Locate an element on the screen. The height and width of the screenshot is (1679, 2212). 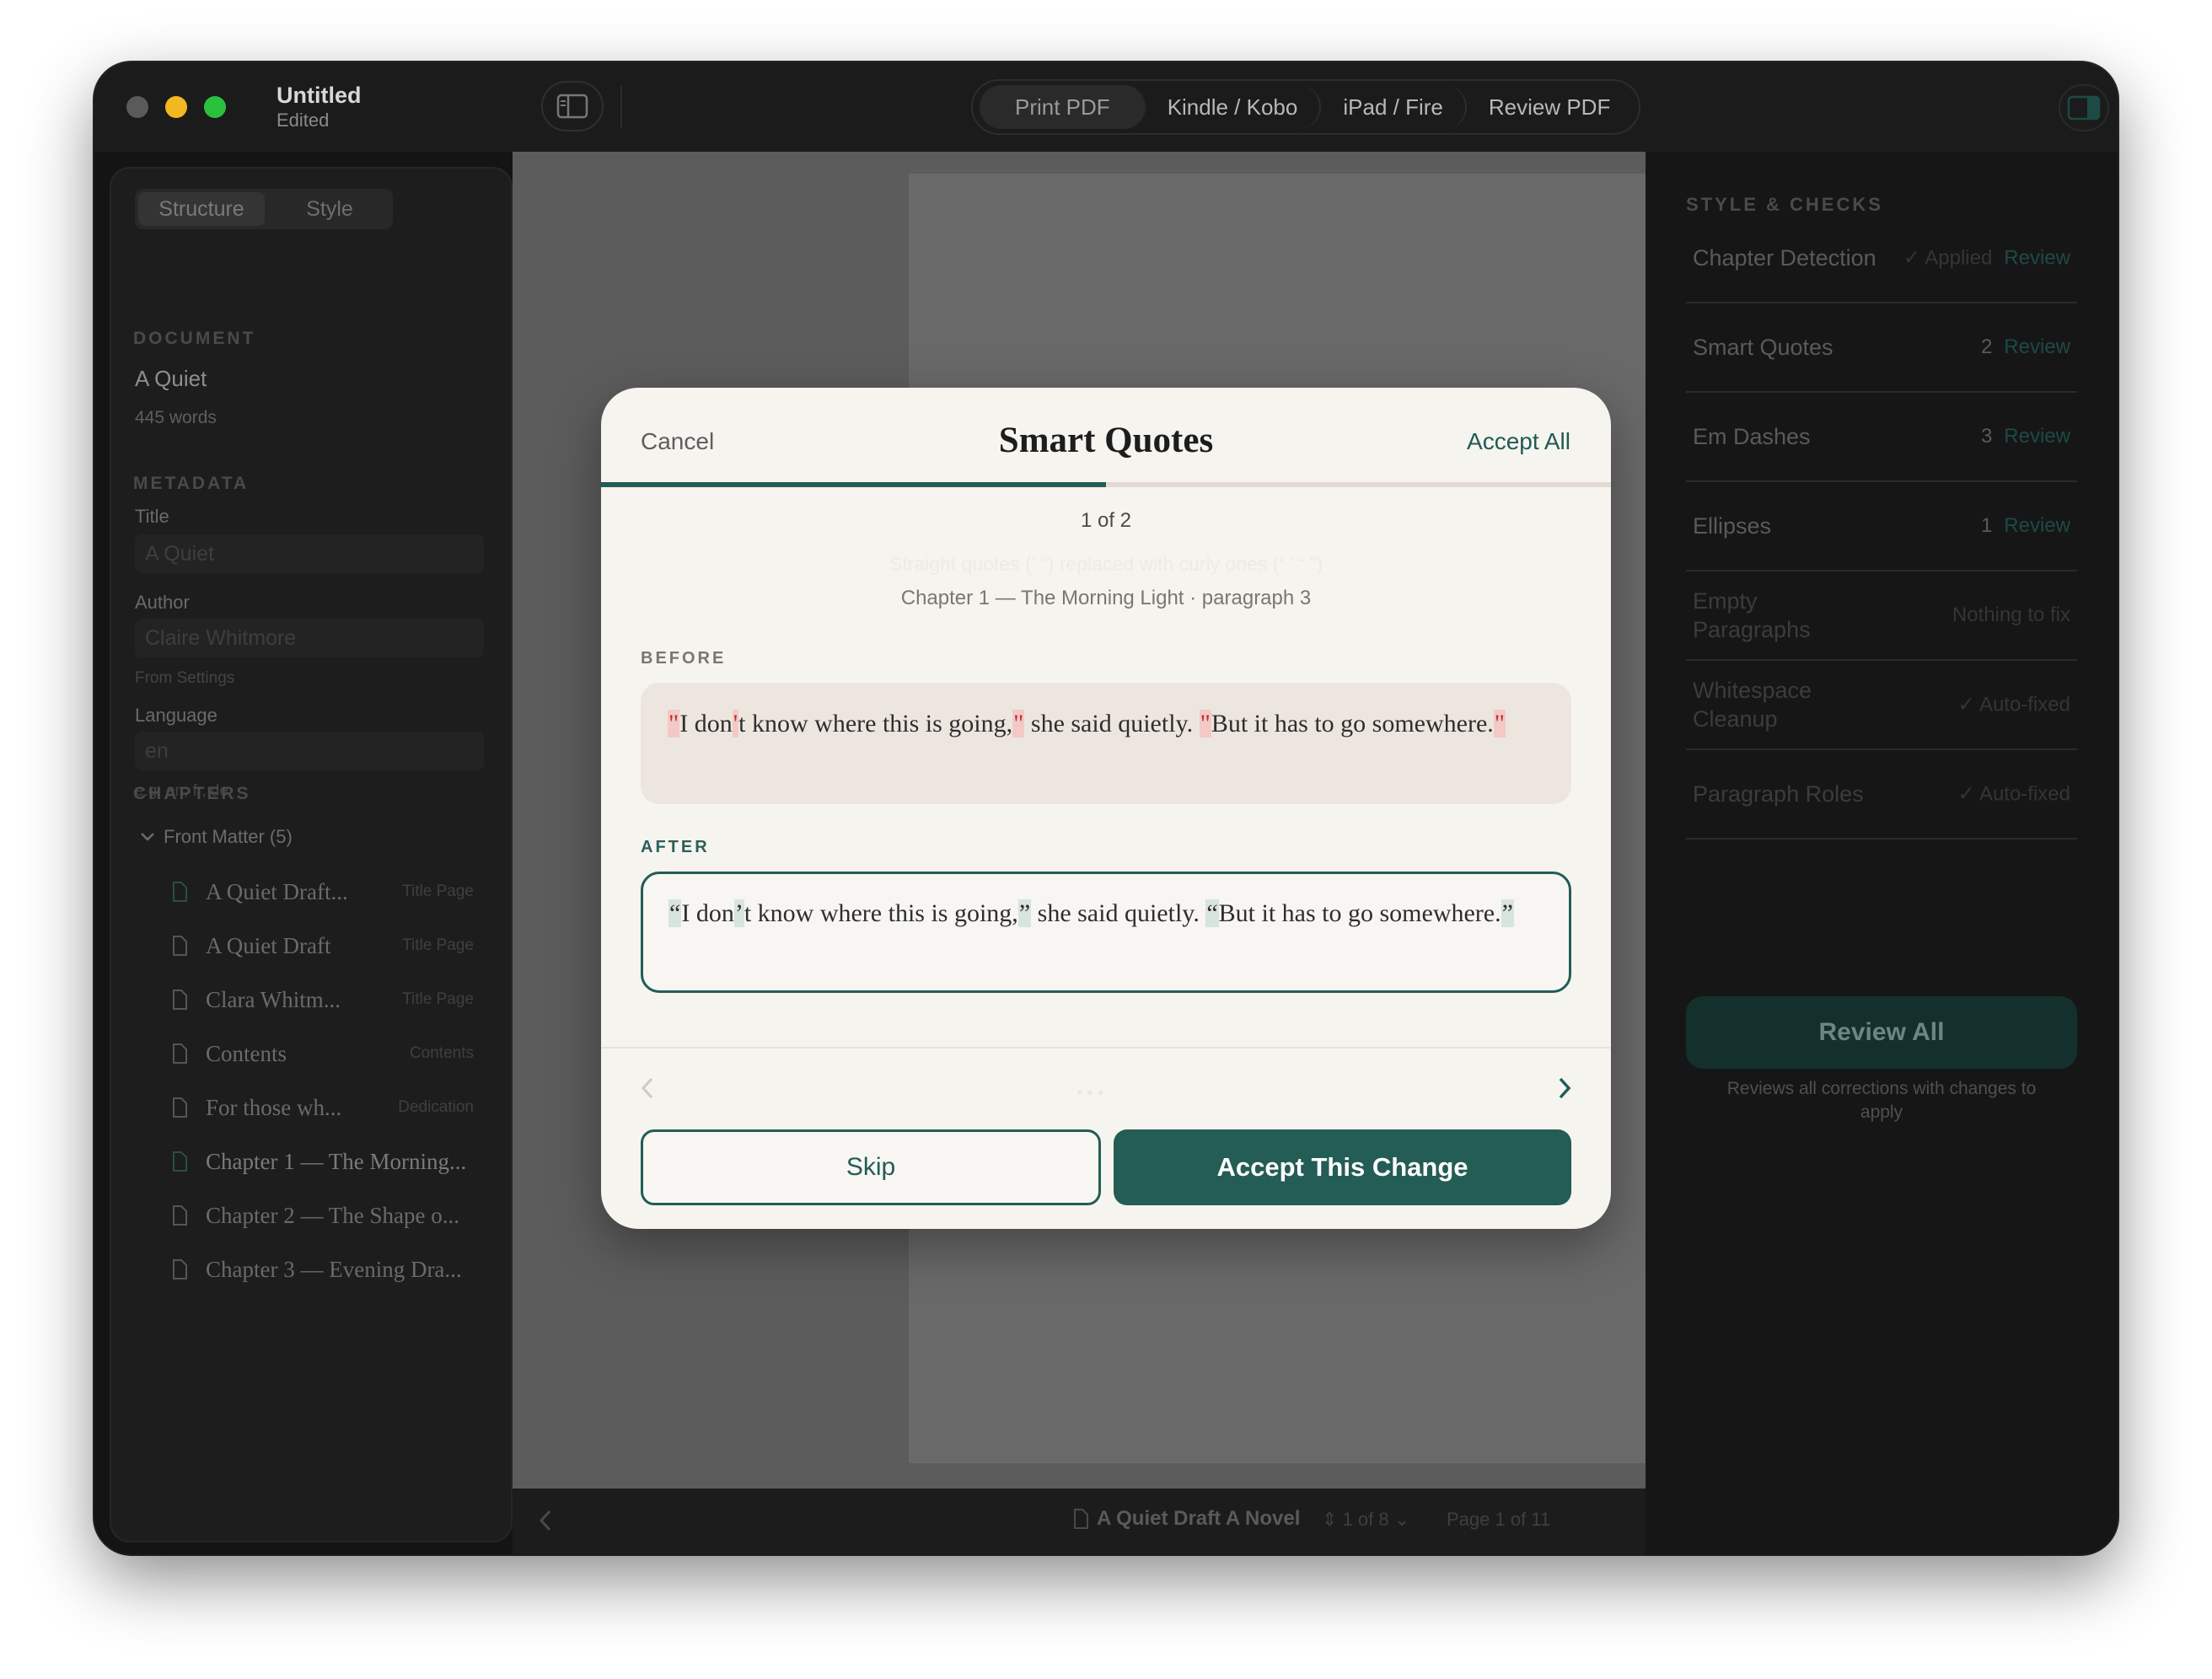
check-count: 2 is located at coordinates (1986, 346).